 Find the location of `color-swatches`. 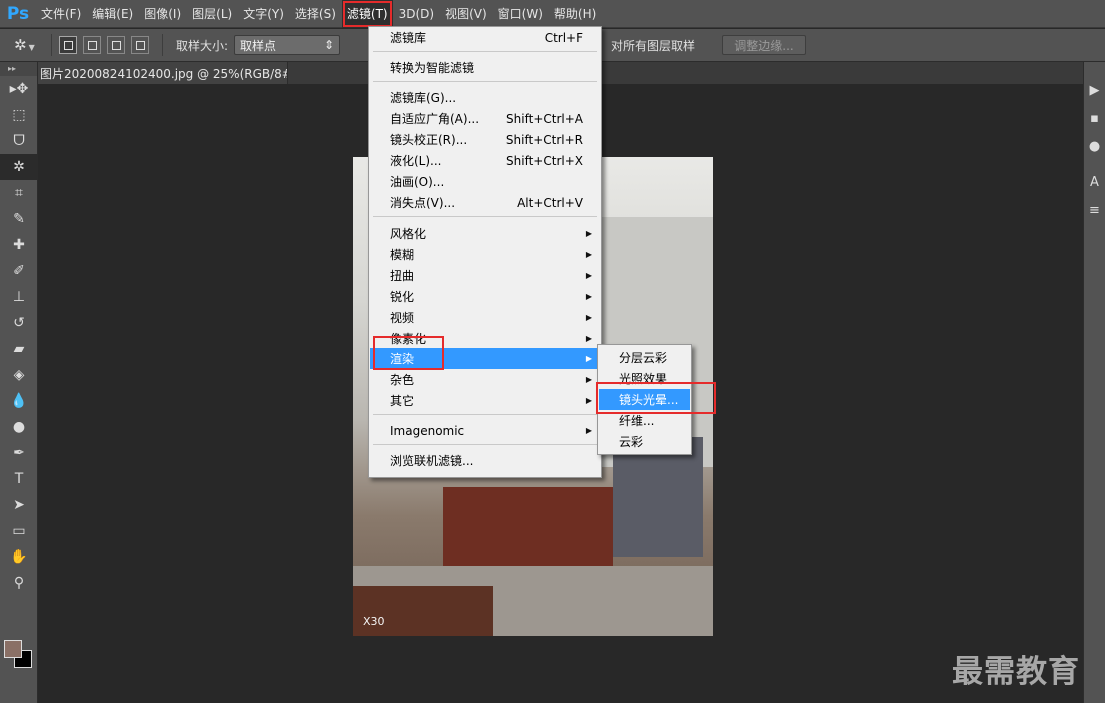

color-swatches is located at coordinates (19, 655).